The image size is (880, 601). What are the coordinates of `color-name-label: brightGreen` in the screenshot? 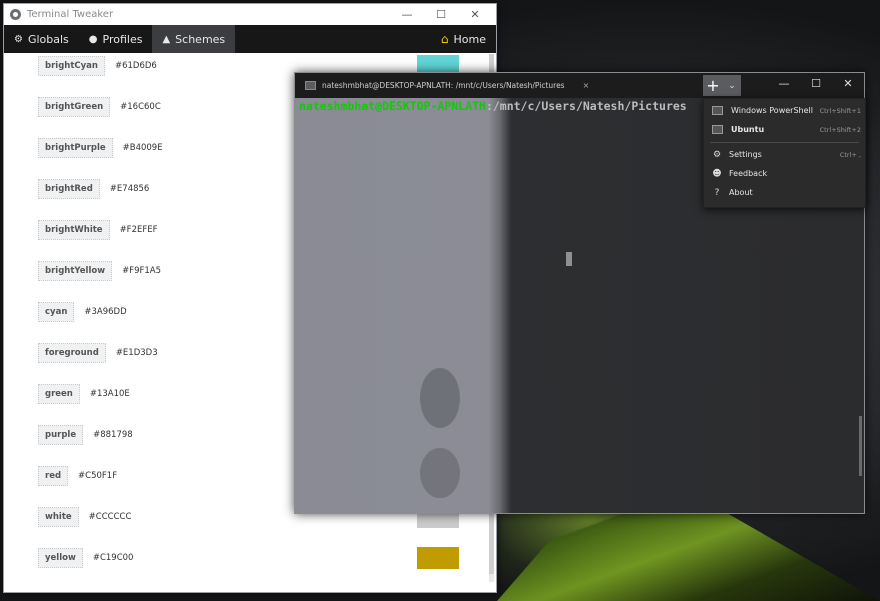 It's located at (74, 107).